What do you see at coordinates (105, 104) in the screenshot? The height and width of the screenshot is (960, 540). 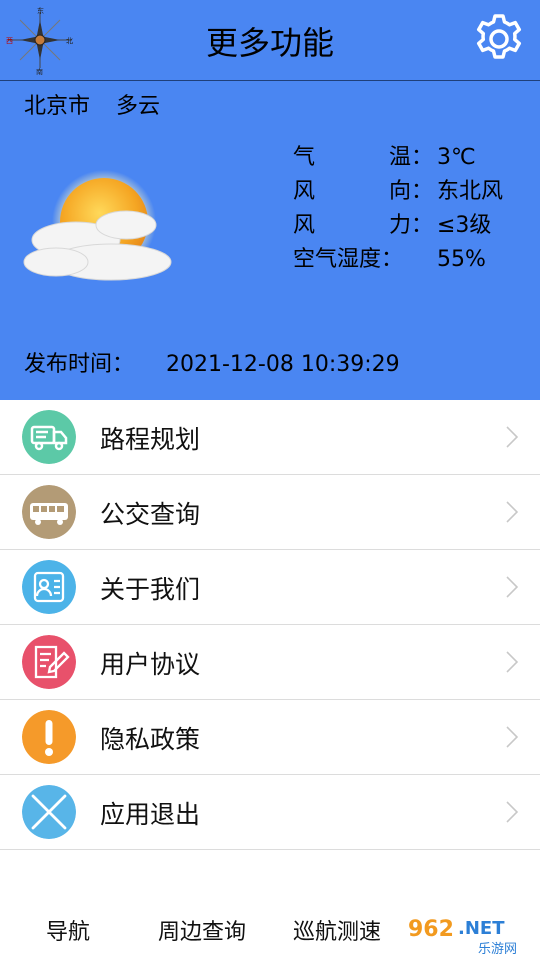 I see `location-line: 北京市 多云` at bounding box center [105, 104].